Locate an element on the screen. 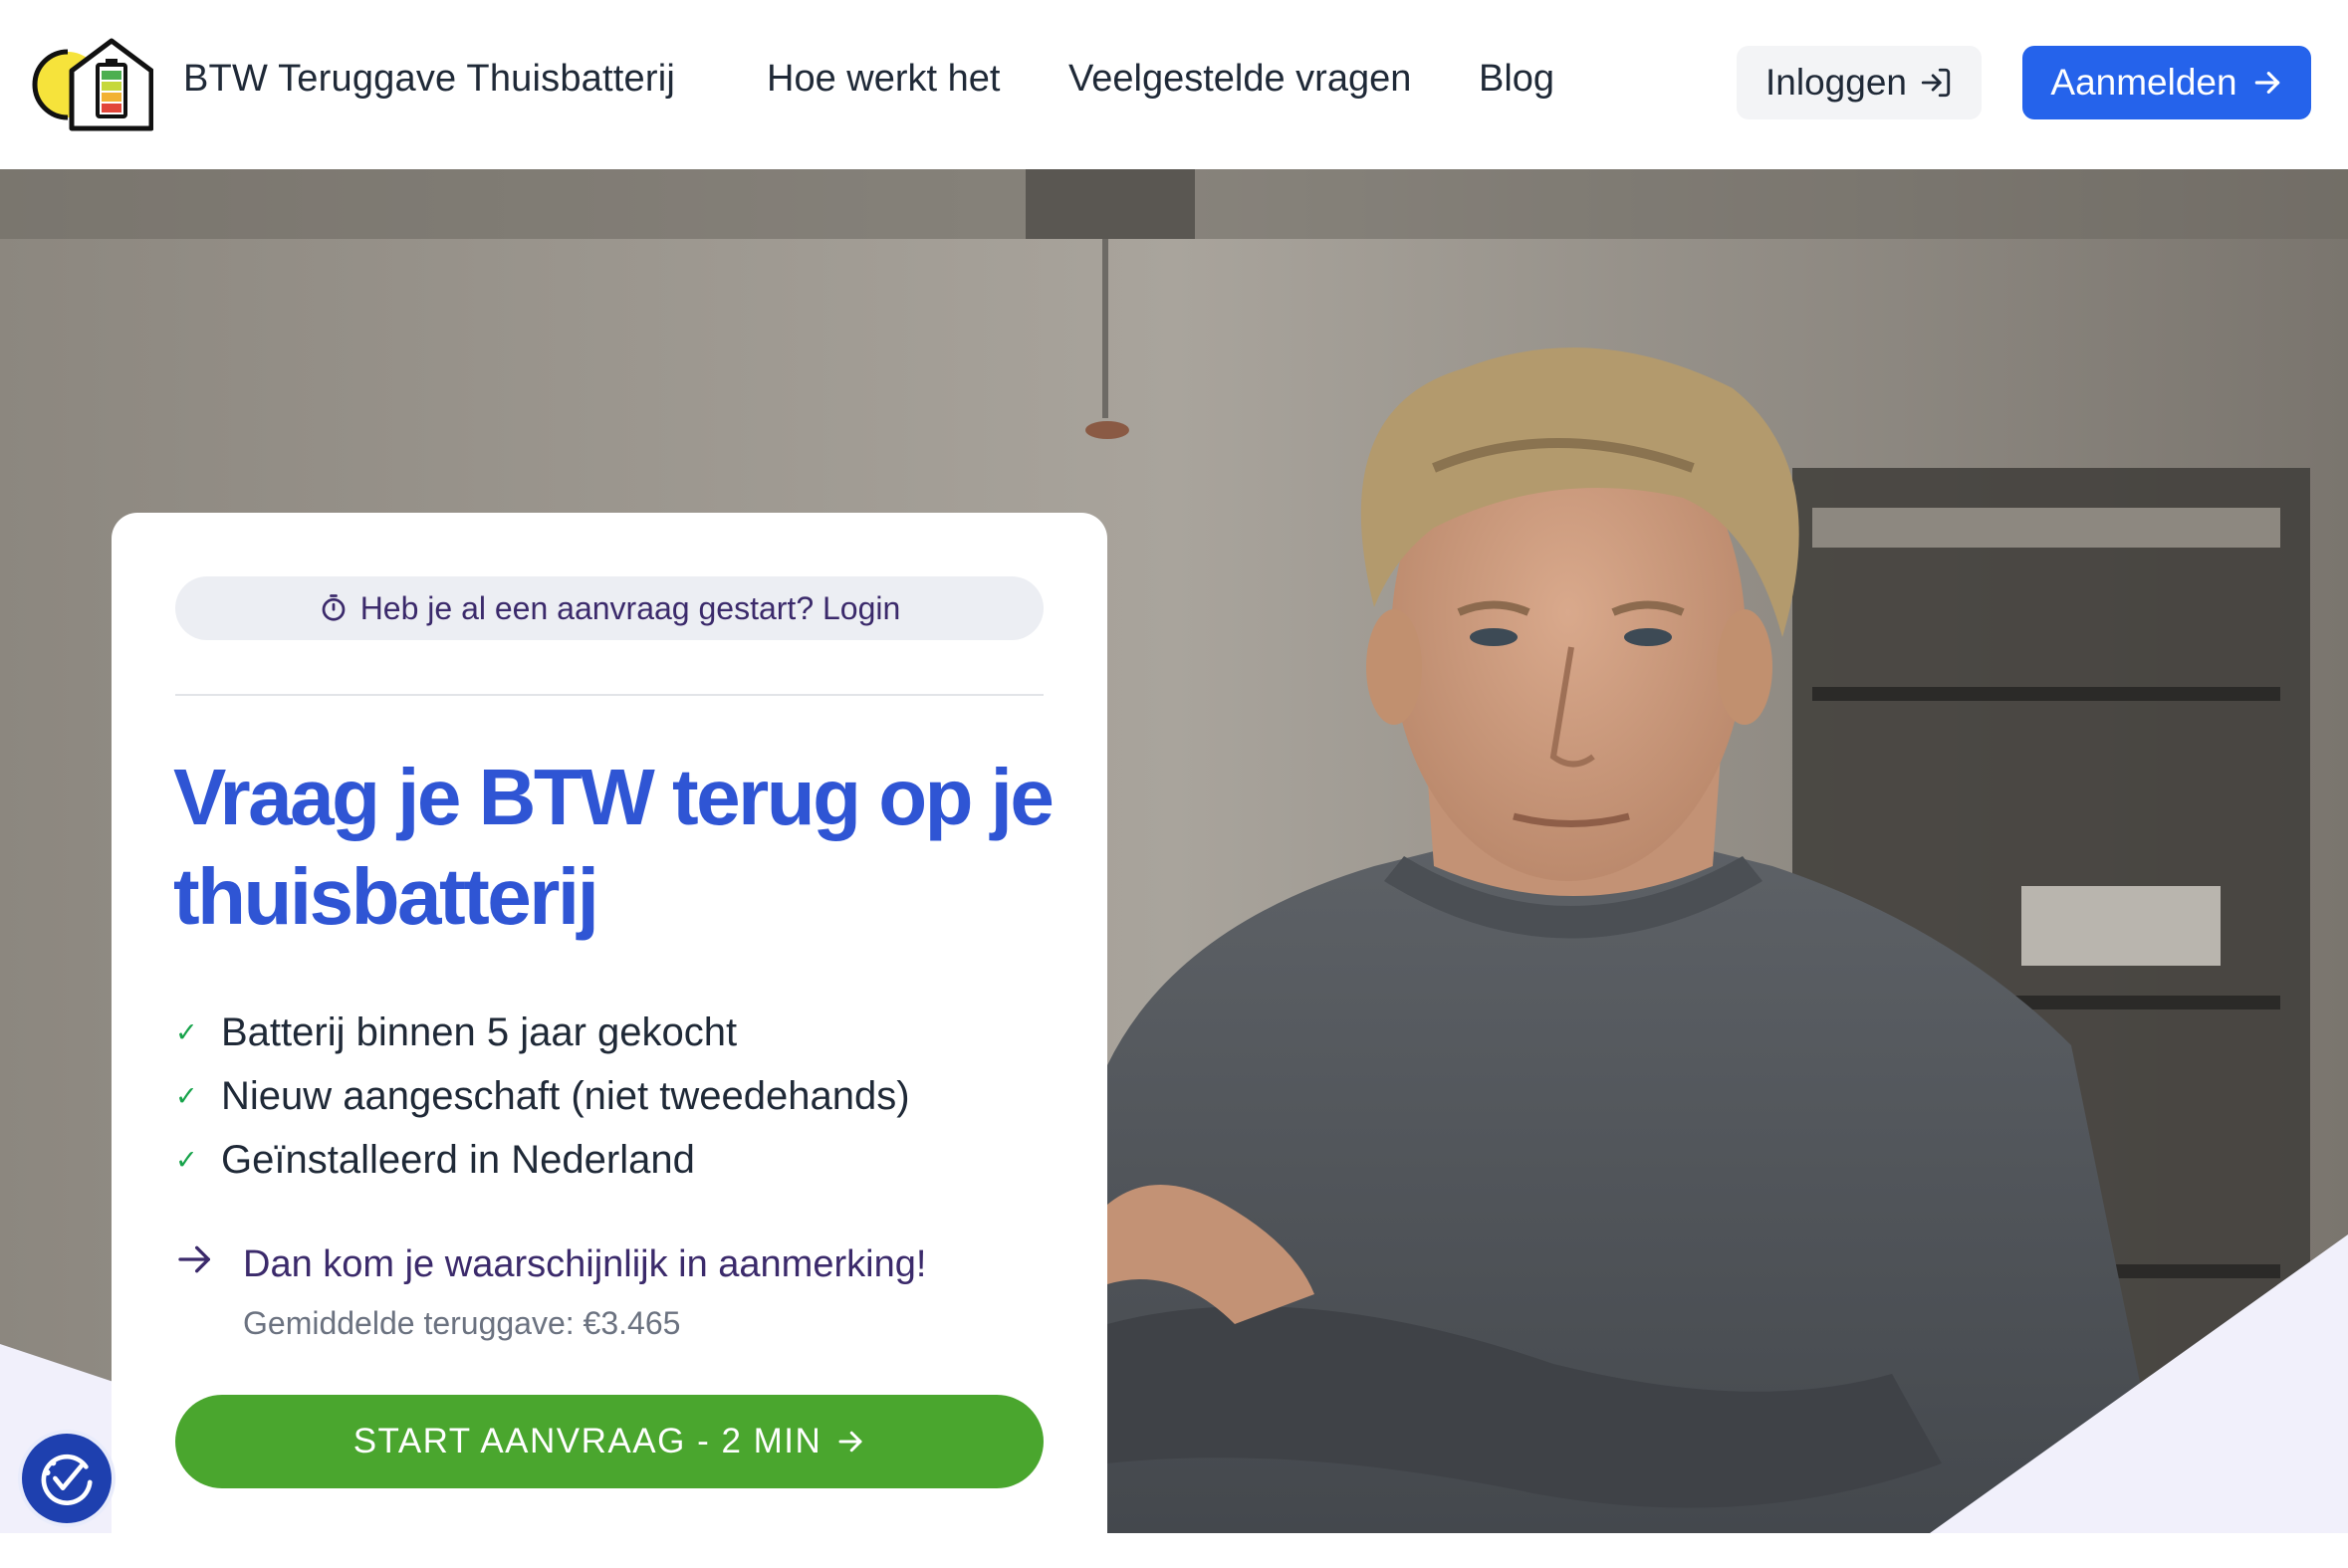 This screenshot has width=2348, height=1568. accessibility-button is located at coordinates (67, 1478).